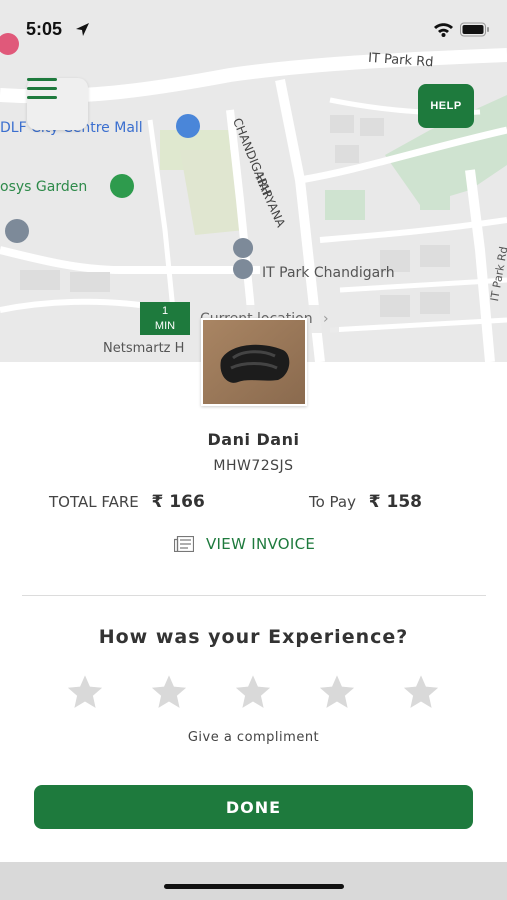 Image resolution: width=507 pixels, height=900 pixels. I want to click on help-button: HELP, so click(446, 106).